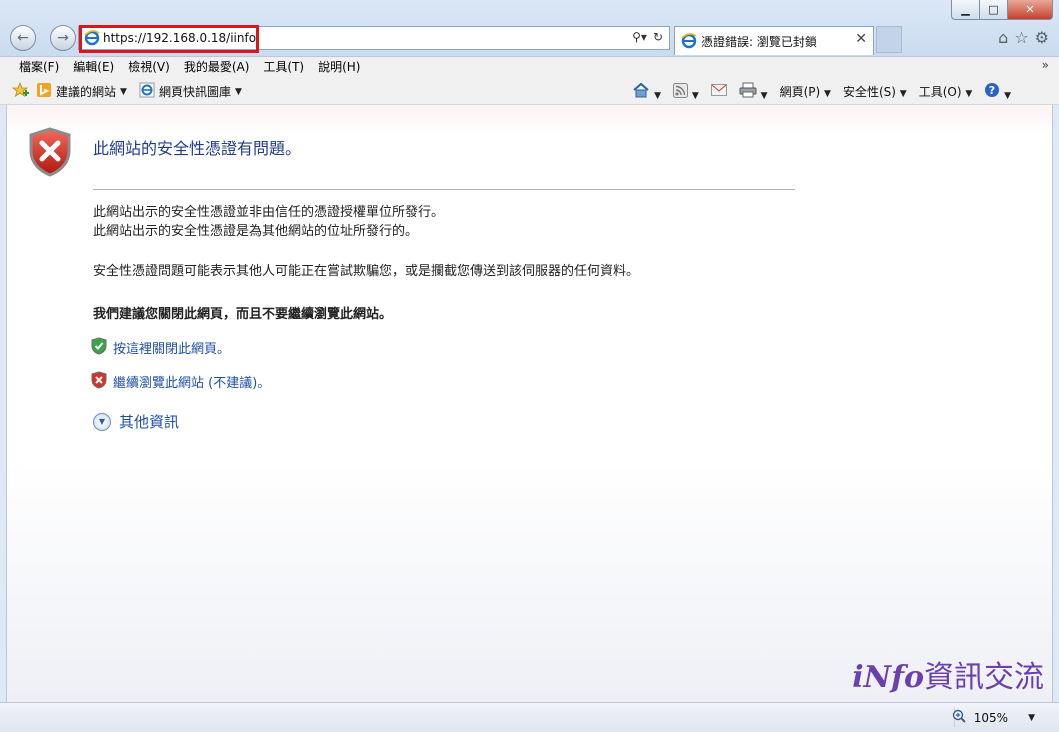  What do you see at coordinates (658, 37) in the screenshot?
I see `refresh-icon: ↻` at bounding box center [658, 37].